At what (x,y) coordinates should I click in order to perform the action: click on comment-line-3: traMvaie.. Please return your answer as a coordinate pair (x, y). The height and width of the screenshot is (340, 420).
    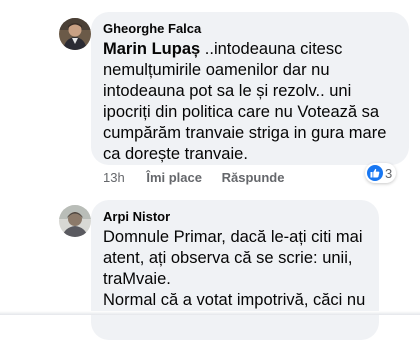
    Looking at the image, I should click on (137, 279).